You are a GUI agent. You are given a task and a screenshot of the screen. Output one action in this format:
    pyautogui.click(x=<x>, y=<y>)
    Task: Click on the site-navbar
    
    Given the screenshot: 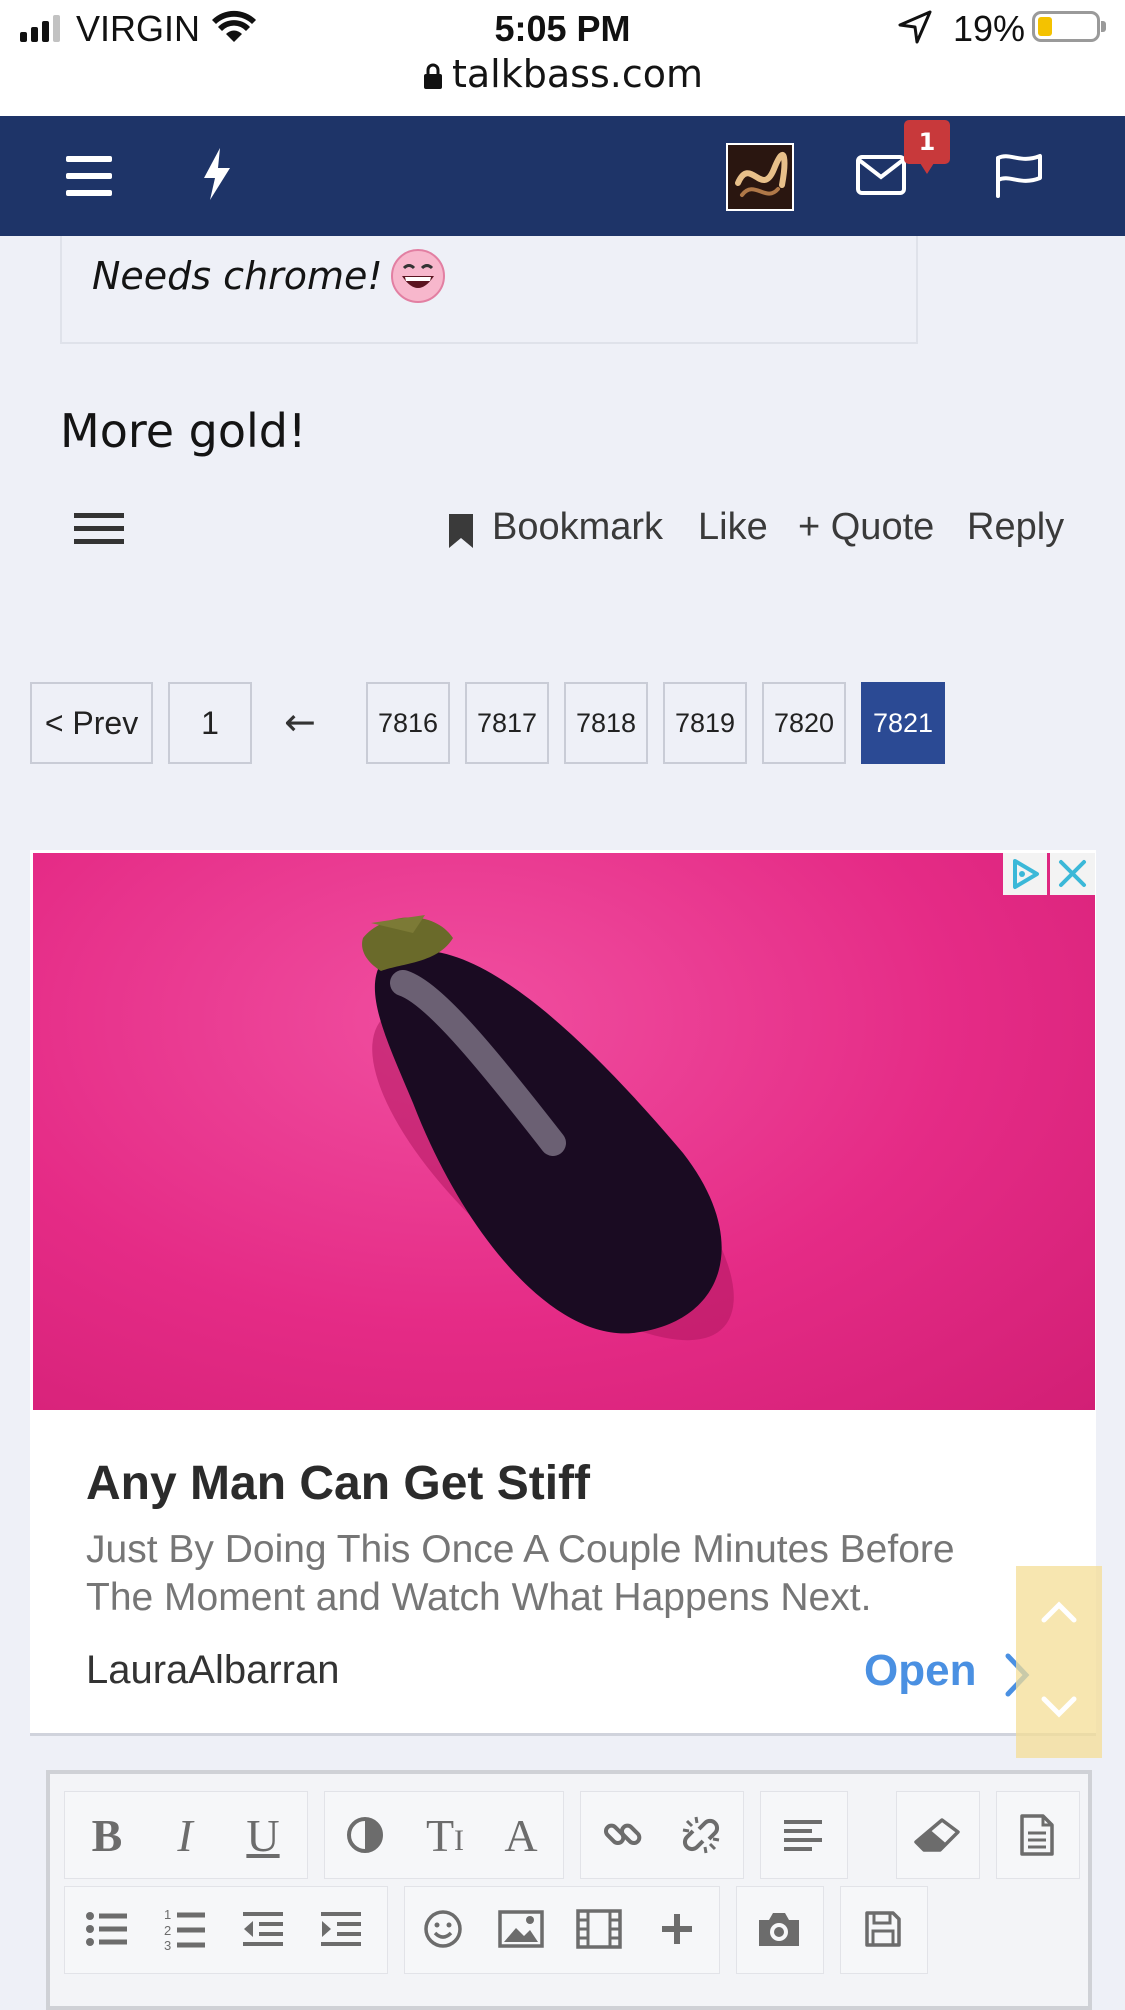 What is the action you would take?
    pyautogui.click(x=562, y=176)
    